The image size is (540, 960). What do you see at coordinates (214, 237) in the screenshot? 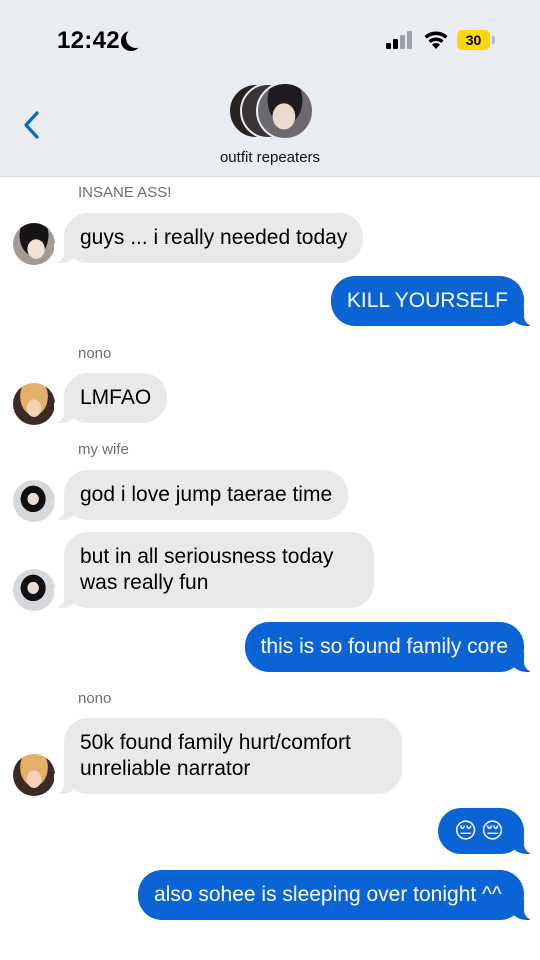
I see `message-text: guys ... i really needed today` at bounding box center [214, 237].